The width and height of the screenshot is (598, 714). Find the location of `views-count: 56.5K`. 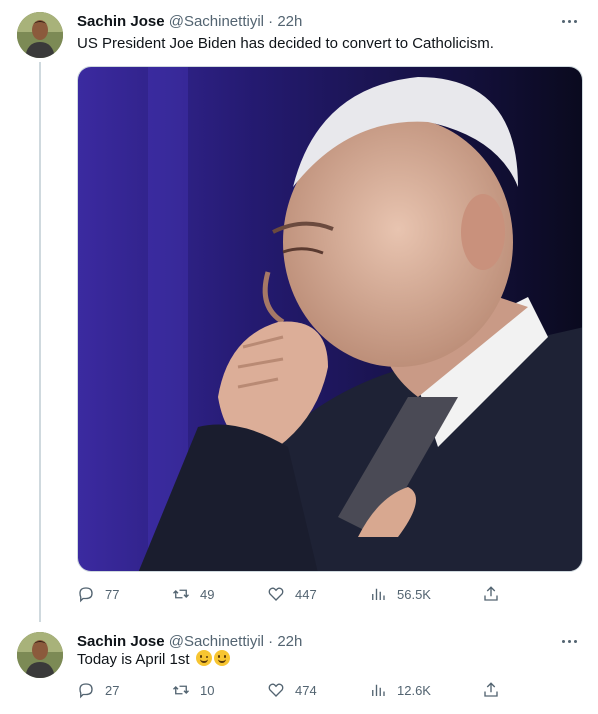

views-count: 56.5K is located at coordinates (414, 594).